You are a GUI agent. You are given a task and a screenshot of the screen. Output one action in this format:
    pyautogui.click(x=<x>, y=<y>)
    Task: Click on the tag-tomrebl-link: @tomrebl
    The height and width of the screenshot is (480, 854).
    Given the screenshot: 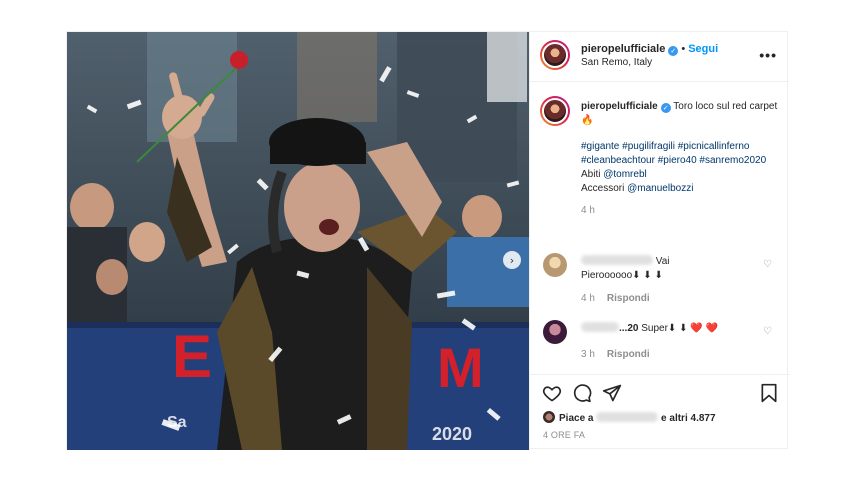 What is the action you would take?
    pyautogui.click(x=625, y=174)
    